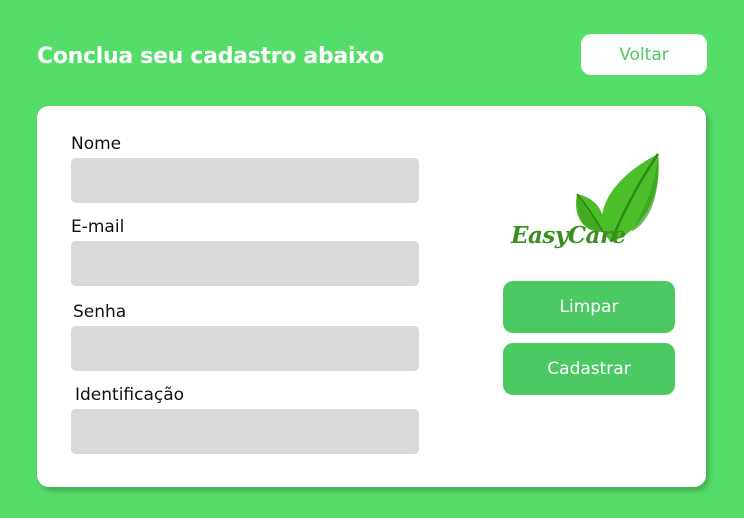 This screenshot has height=518, width=744. Describe the element at coordinates (644, 54) in the screenshot. I see `back-button: Voltar` at that location.